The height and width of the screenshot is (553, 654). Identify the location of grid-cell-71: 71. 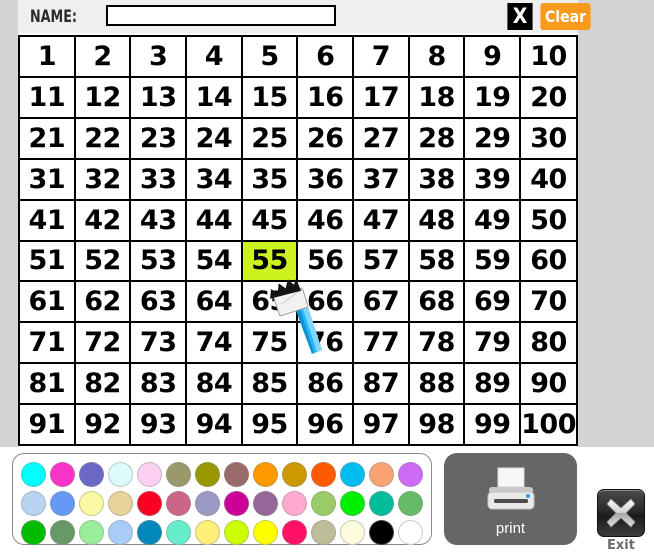
(48, 344).